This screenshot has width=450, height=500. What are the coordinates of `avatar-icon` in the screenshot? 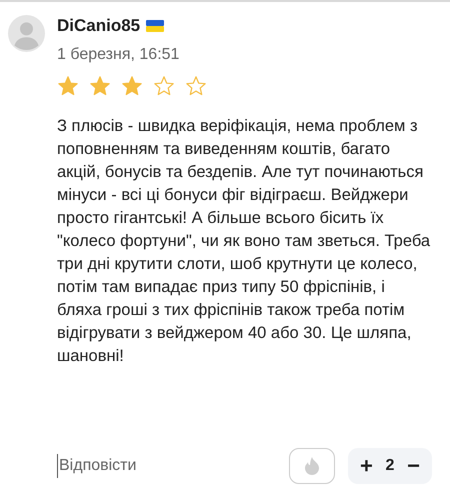 It's located at (26, 33).